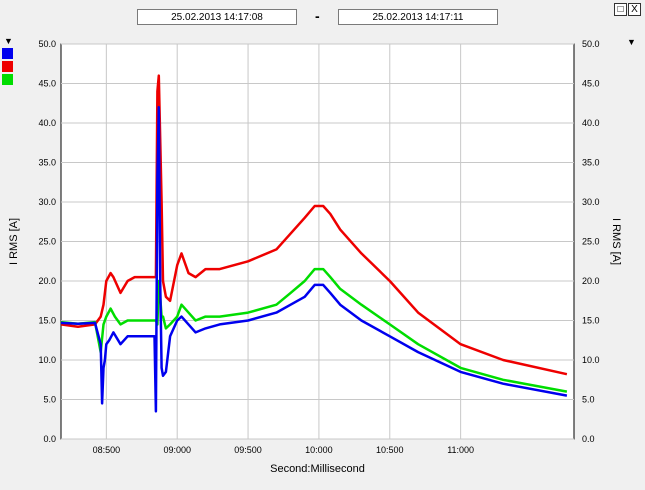 Image resolution: width=645 pixels, height=490 pixels. What do you see at coordinates (49, 439) in the screenshot?
I see `y-tick-label-left: 0.0` at bounding box center [49, 439].